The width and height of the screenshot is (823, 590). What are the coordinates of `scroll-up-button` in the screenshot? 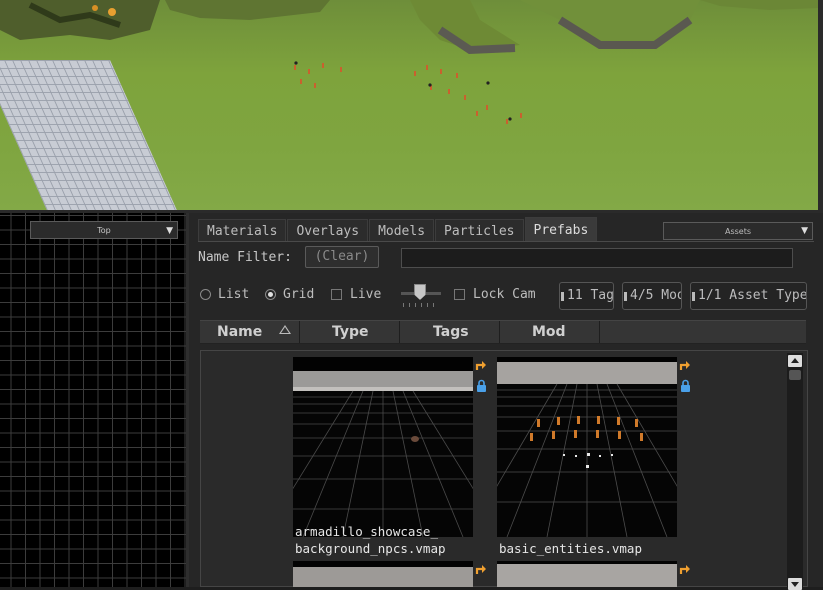 It's located at (795, 361).